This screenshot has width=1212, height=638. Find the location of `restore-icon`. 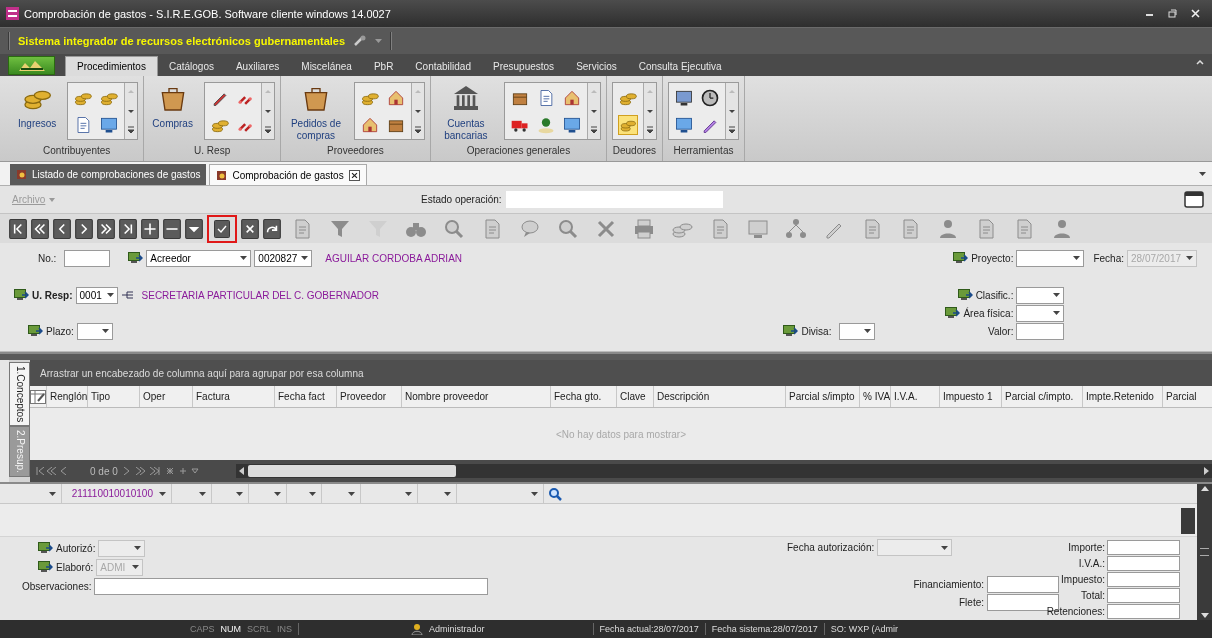

restore-icon is located at coordinates (1172, 13).